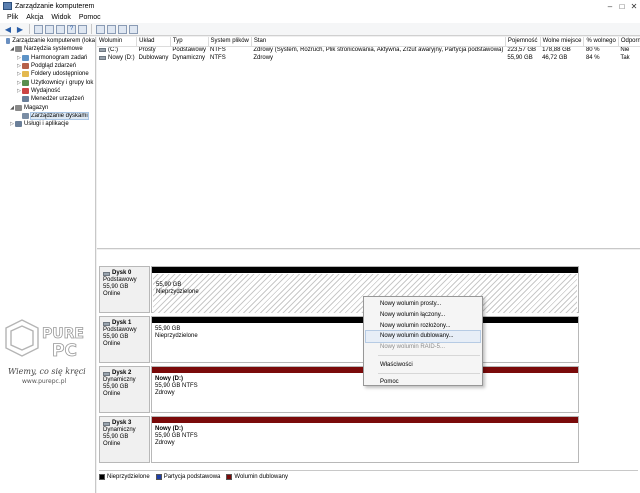  I want to click on column-header: Typ, so click(189, 42).